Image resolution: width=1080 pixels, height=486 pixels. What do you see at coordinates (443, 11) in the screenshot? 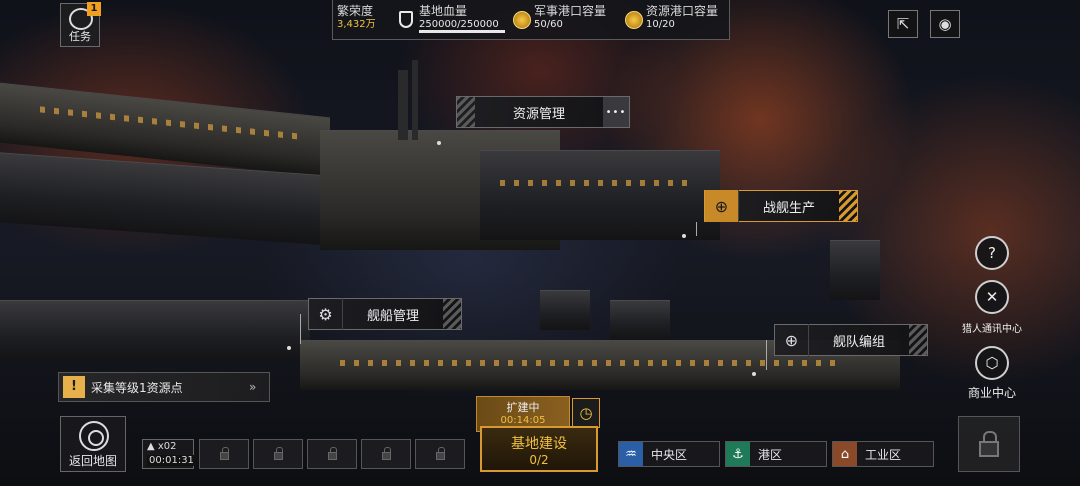
I see `base-hp-label: 基地血量` at bounding box center [443, 11].